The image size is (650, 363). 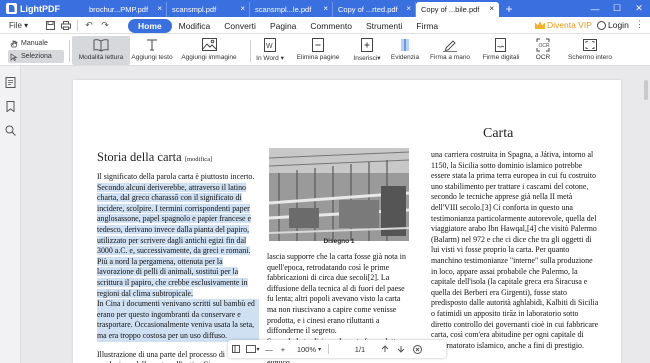 What do you see at coordinates (336, 349) in the screenshot?
I see `page-prev-area` at bounding box center [336, 349].